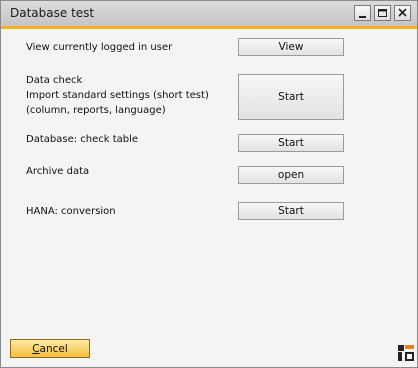 This screenshot has width=418, height=368. What do you see at coordinates (209, 15) in the screenshot?
I see `title-bar: Database test` at bounding box center [209, 15].